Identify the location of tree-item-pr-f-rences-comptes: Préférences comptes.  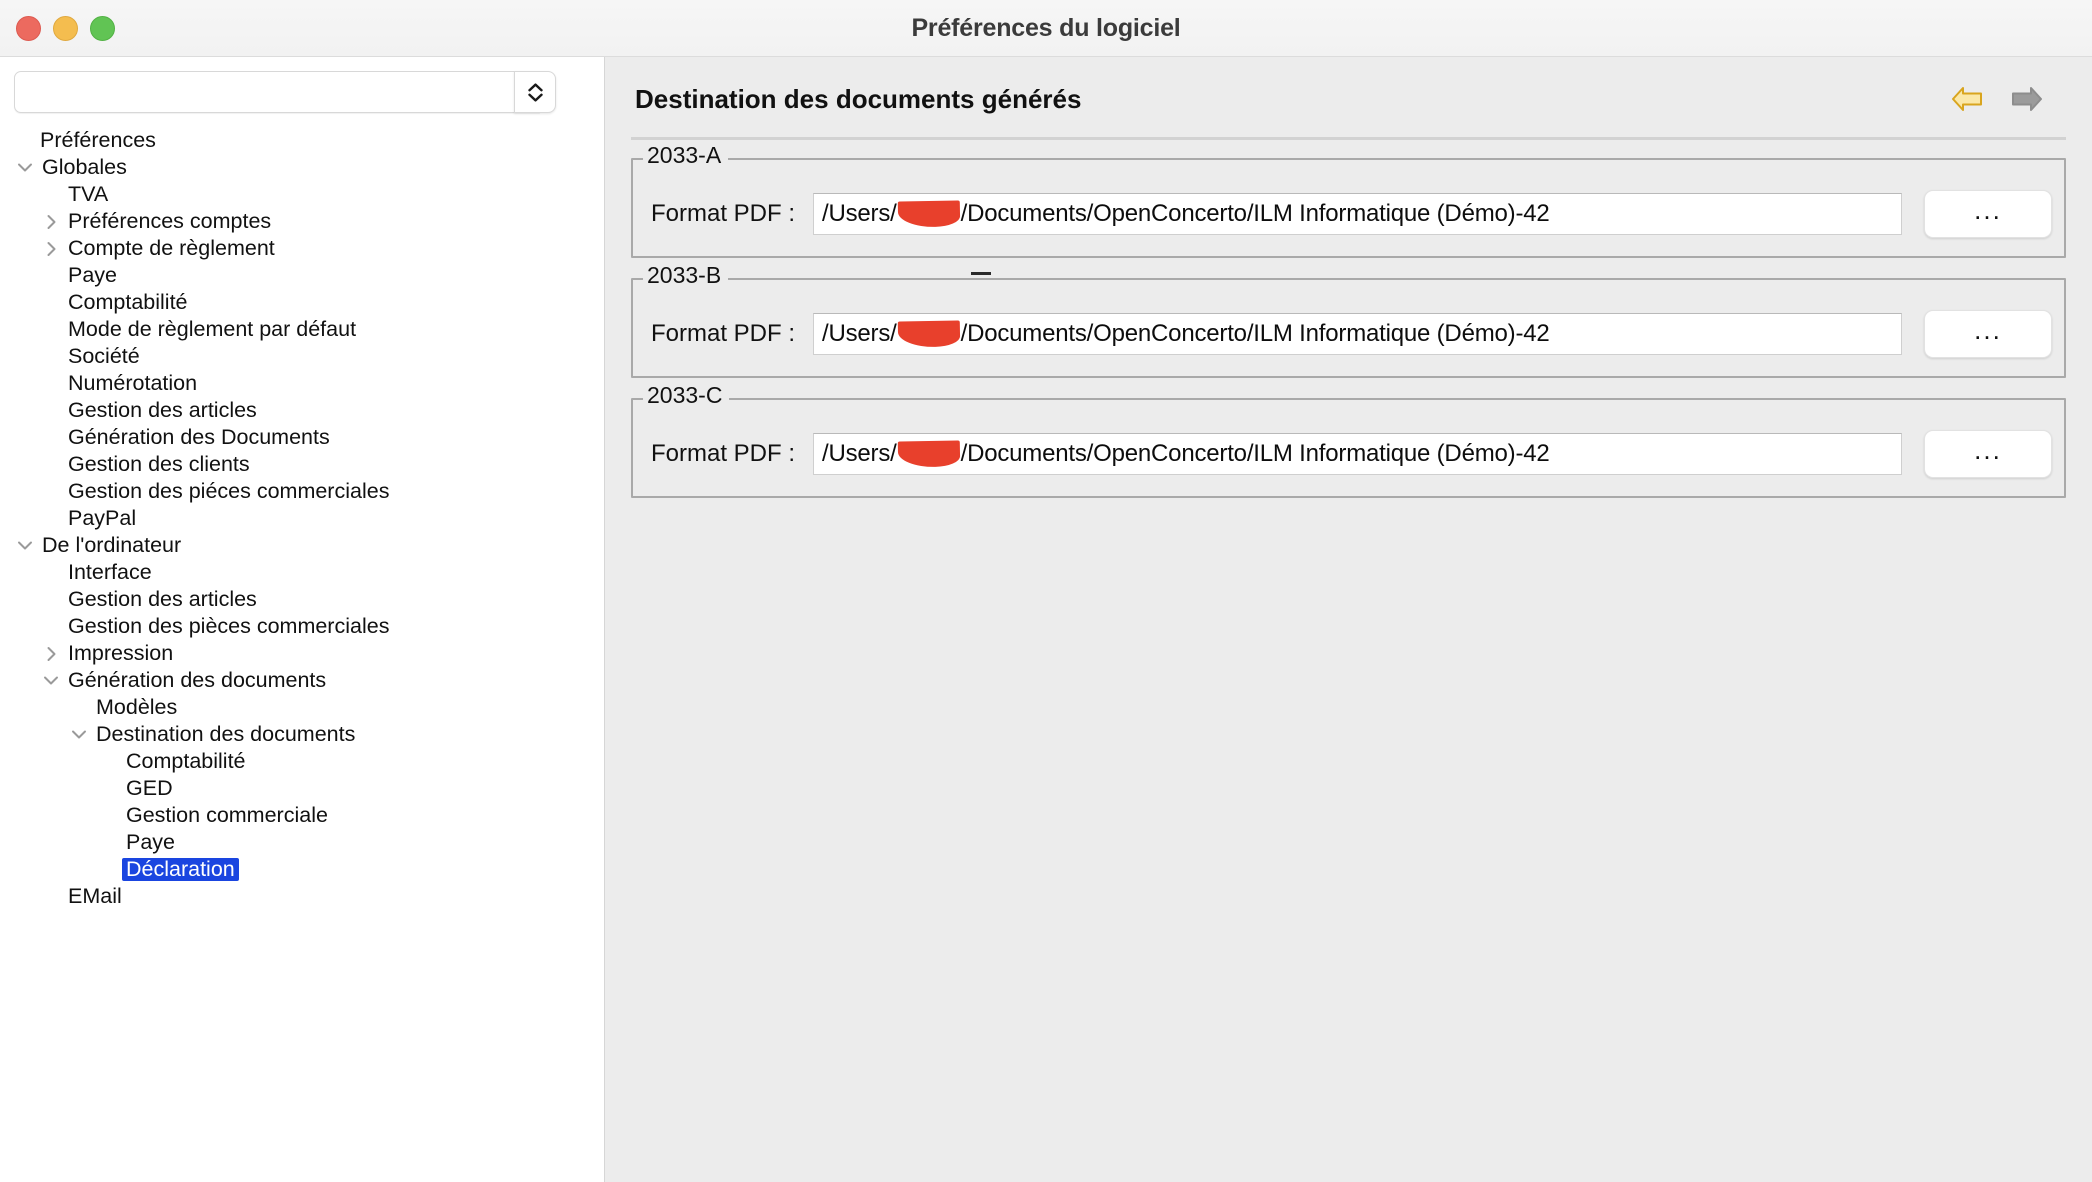
(302, 221).